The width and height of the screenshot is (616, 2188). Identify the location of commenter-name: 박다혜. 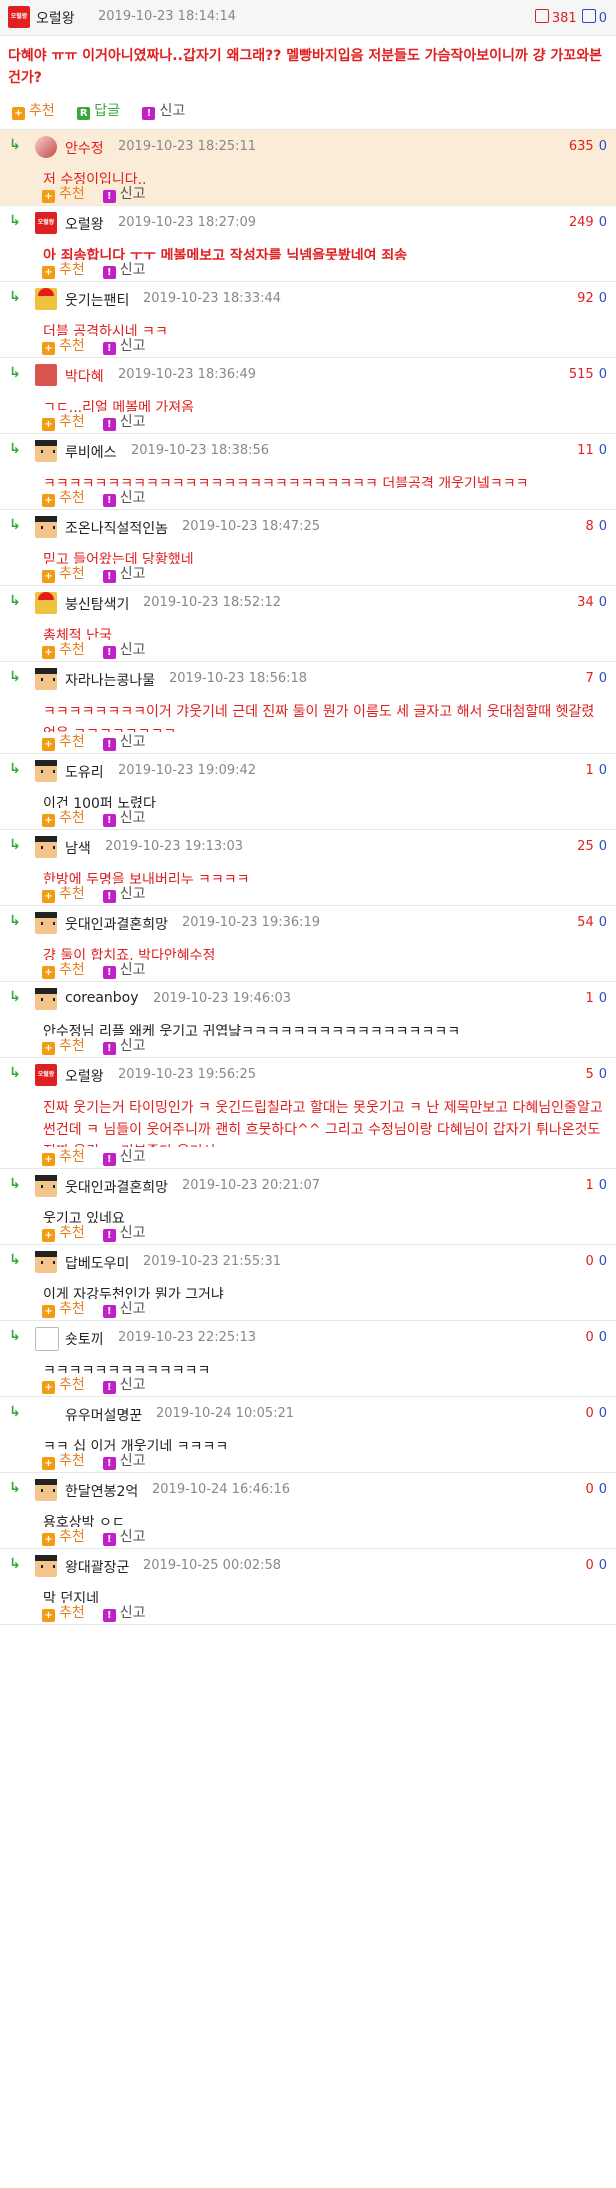
(84, 376).